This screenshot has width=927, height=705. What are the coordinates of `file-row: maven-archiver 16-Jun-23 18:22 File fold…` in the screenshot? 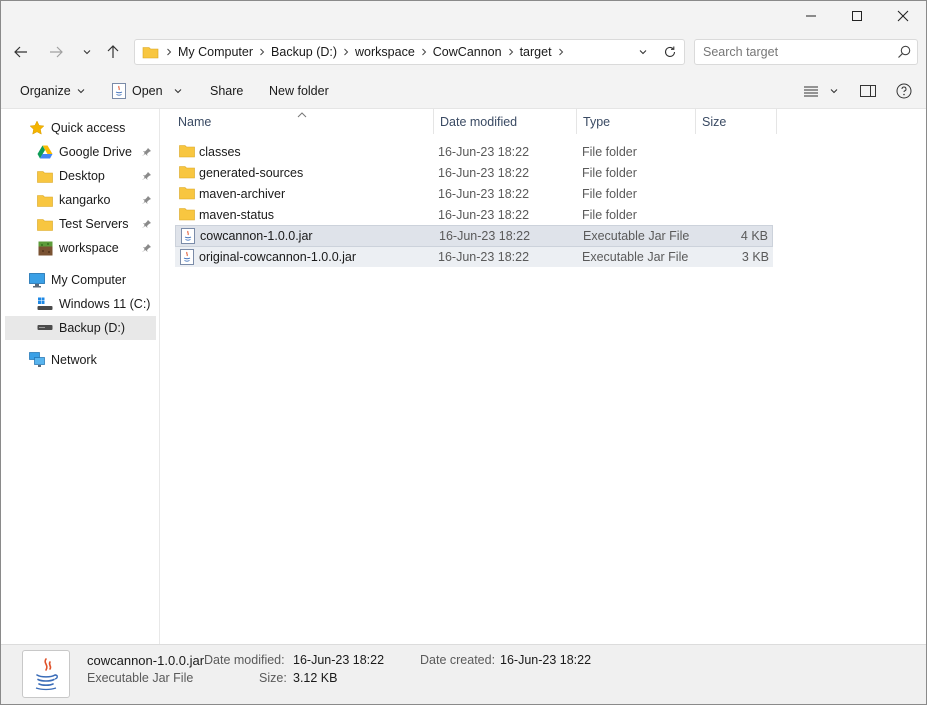 It's located at (474, 194).